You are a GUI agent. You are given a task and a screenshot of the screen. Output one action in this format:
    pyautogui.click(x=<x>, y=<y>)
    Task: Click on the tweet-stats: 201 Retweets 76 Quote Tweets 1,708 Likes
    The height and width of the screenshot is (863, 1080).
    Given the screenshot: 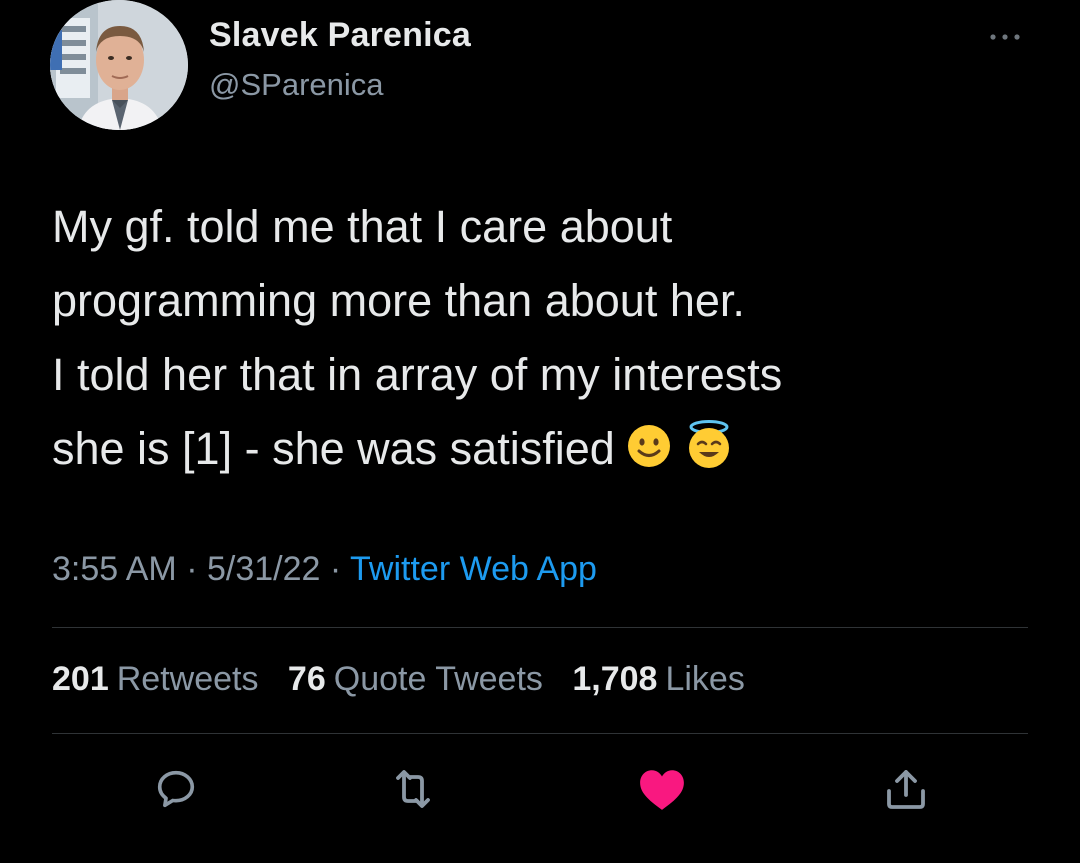 What is the action you would take?
    pyautogui.click(x=408, y=679)
    